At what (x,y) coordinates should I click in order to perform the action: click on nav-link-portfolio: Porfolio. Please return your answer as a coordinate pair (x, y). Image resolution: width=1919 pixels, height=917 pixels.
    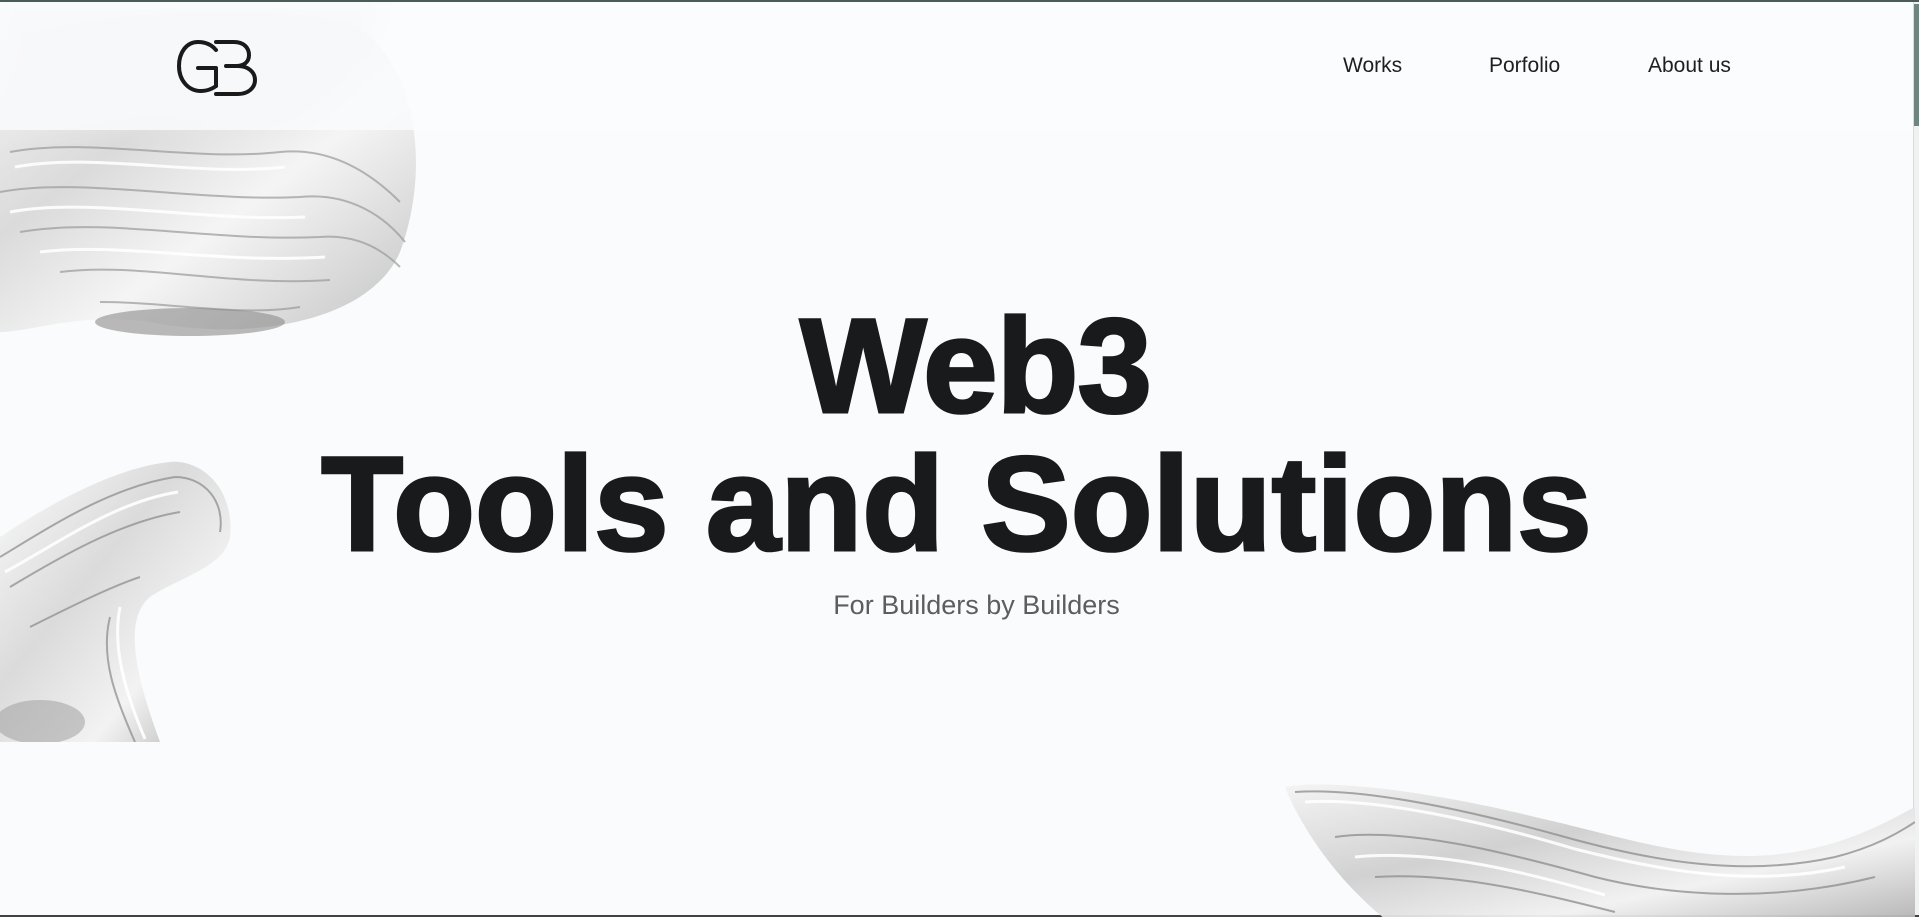
    Looking at the image, I should click on (1524, 66).